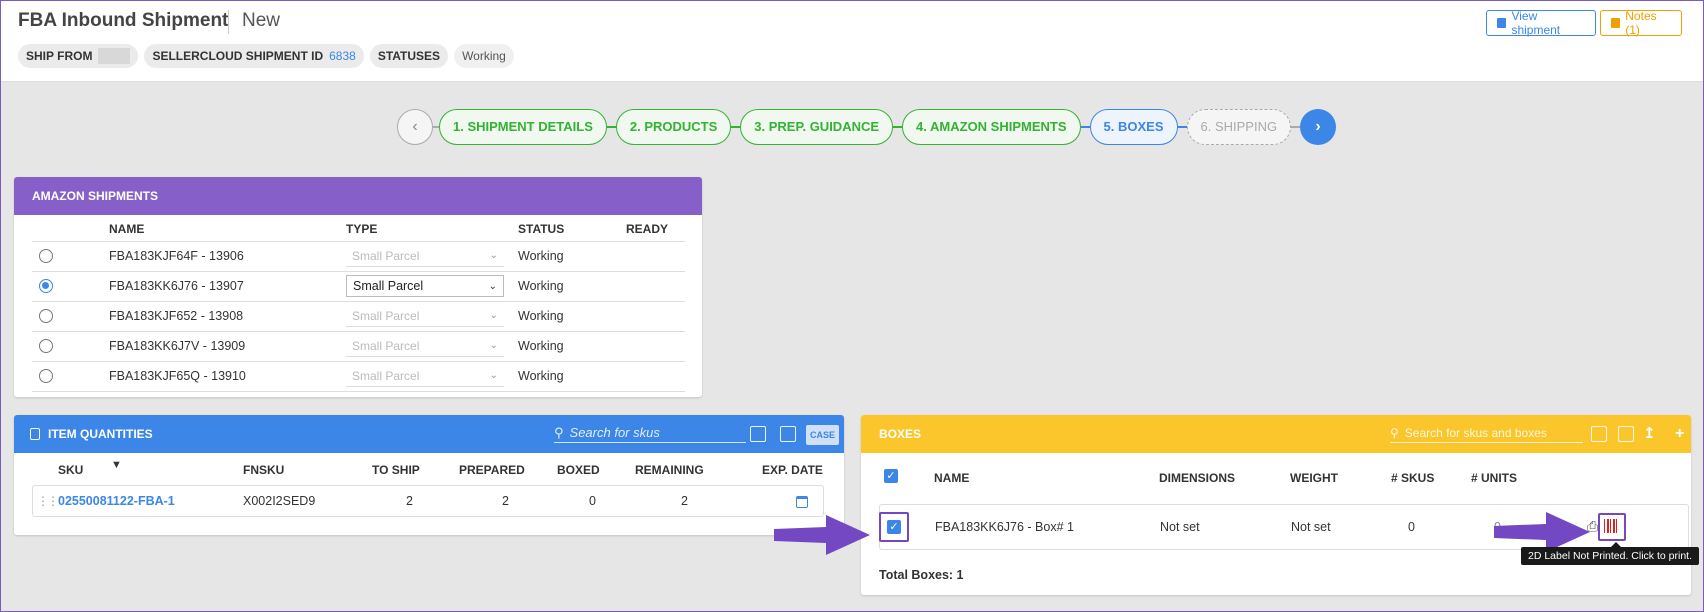  What do you see at coordinates (1314, 478) in the screenshot?
I see `column-header-weight: WEIGHT` at bounding box center [1314, 478].